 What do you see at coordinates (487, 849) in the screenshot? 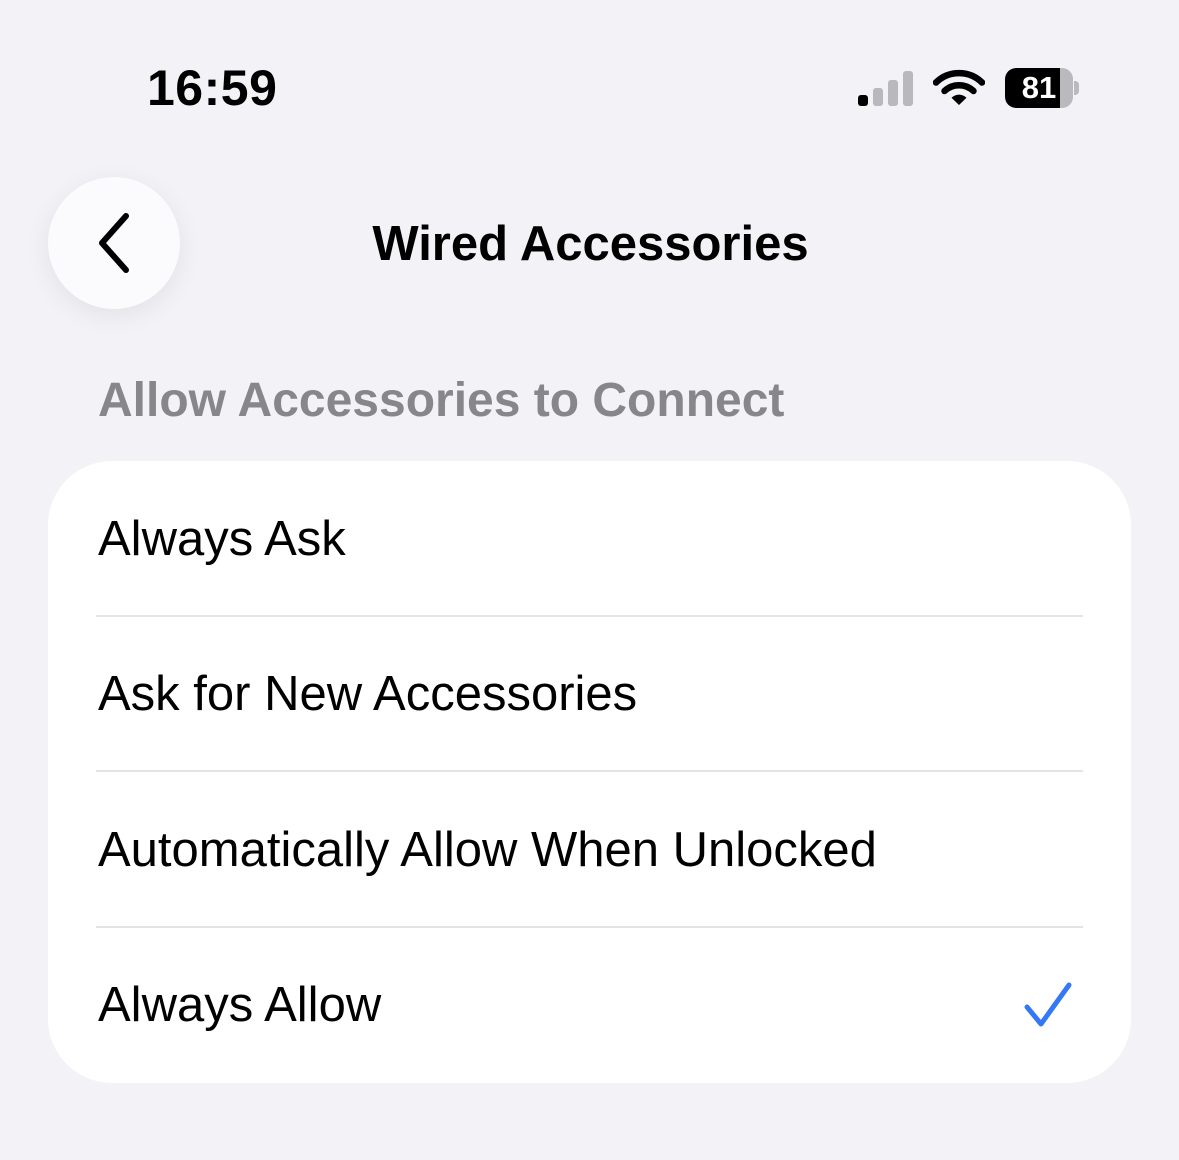
I see `option-label: Automatically Allow When Unlocked` at bounding box center [487, 849].